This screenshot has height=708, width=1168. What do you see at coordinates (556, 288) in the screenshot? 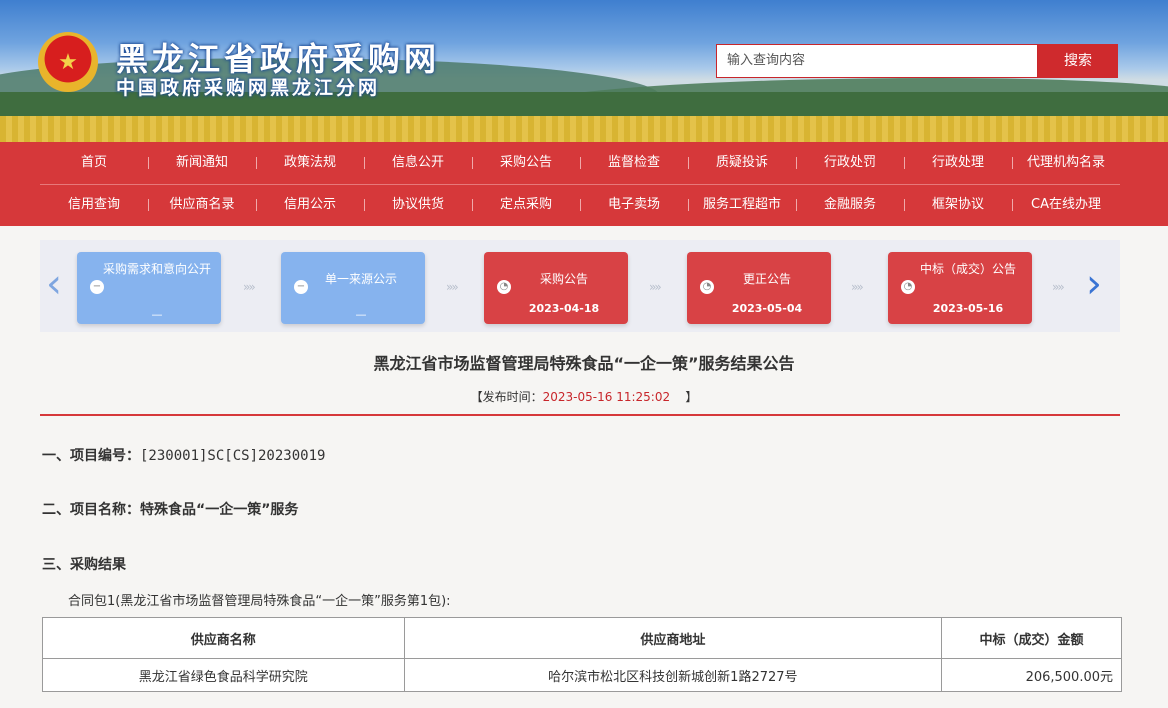
I see `progress-step: ◔ 采购公告 2023-04-18` at bounding box center [556, 288].